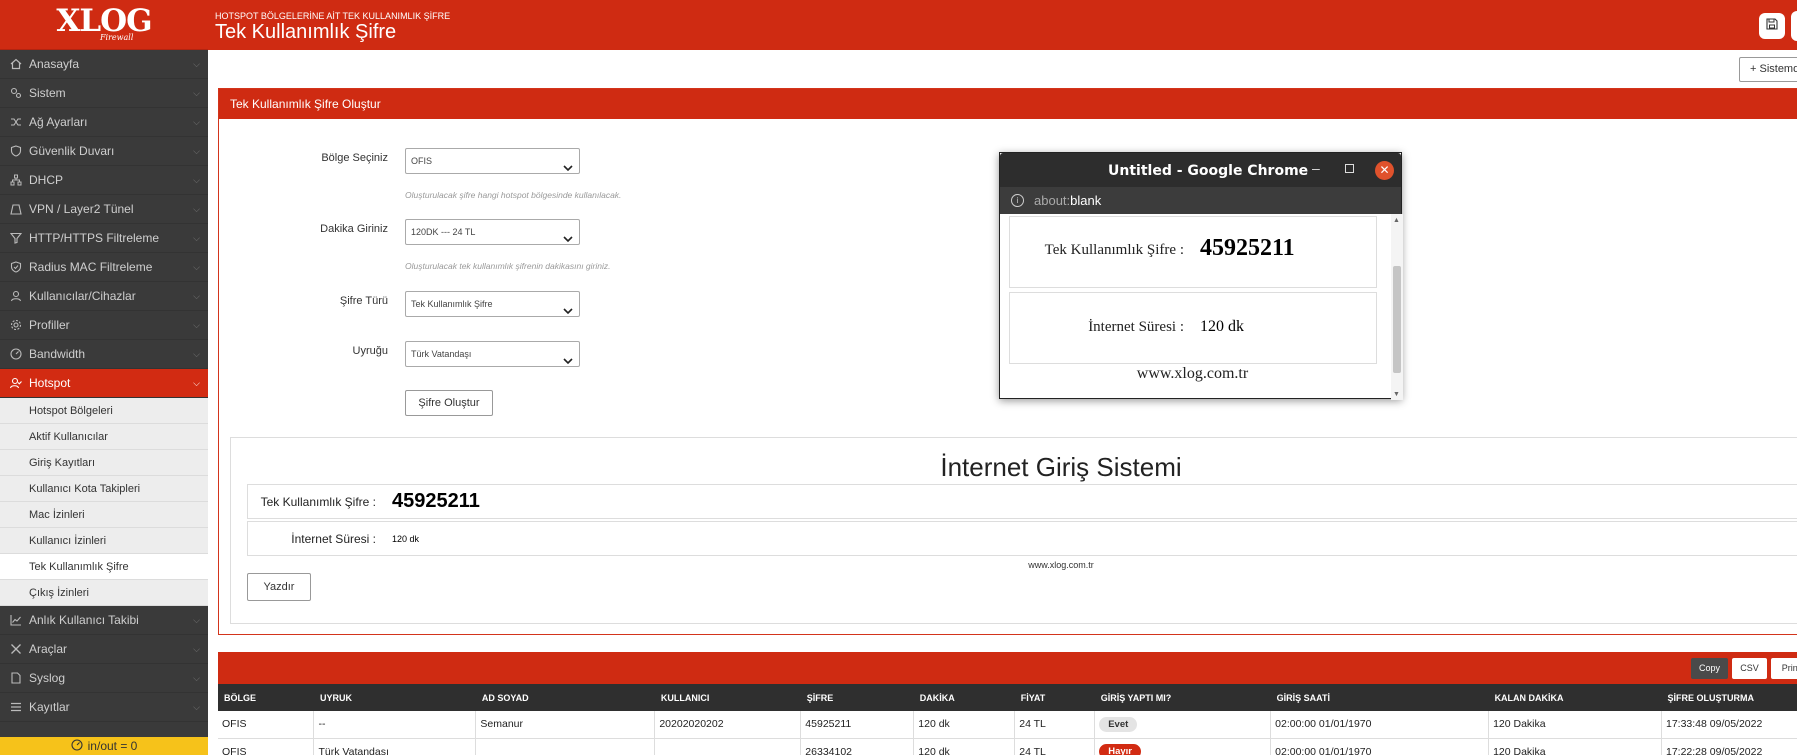 The width and height of the screenshot is (1797, 755). Describe the element at coordinates (363, 301) in the screenshot. I see `password-type-label: Şifre Türü` at that location.